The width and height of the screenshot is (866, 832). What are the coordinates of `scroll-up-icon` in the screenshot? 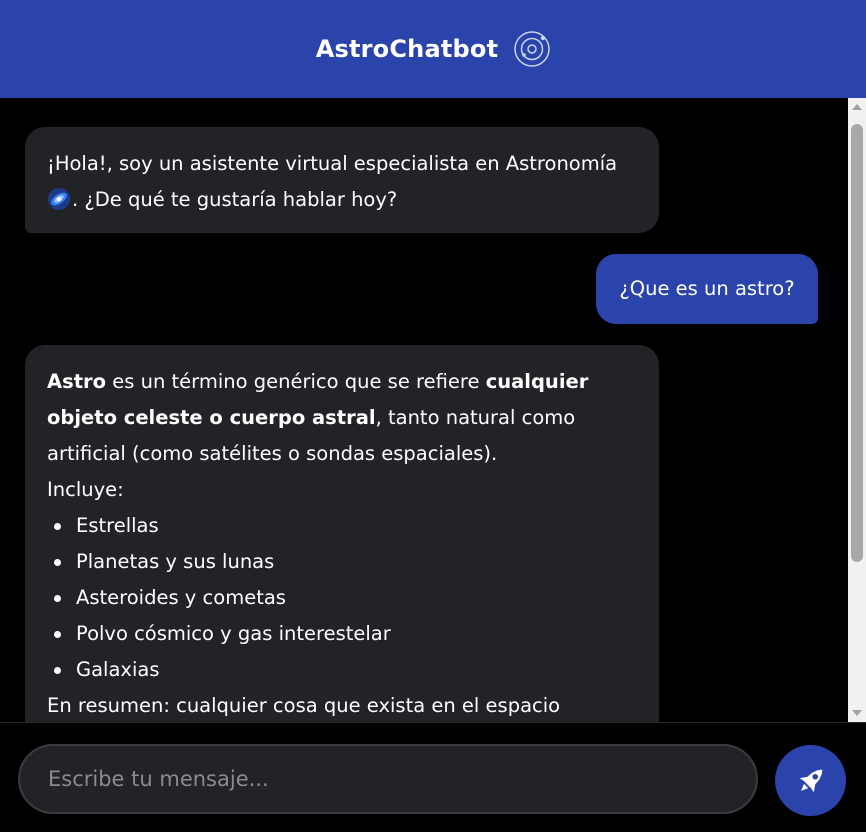 It's located at (857, 107).